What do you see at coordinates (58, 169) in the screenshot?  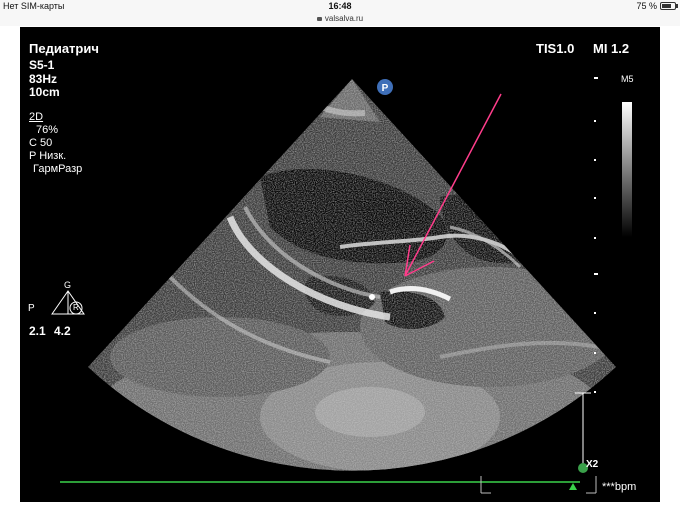 I see `harmonic-value: ГармРазр` at bounding box center [58, 169].